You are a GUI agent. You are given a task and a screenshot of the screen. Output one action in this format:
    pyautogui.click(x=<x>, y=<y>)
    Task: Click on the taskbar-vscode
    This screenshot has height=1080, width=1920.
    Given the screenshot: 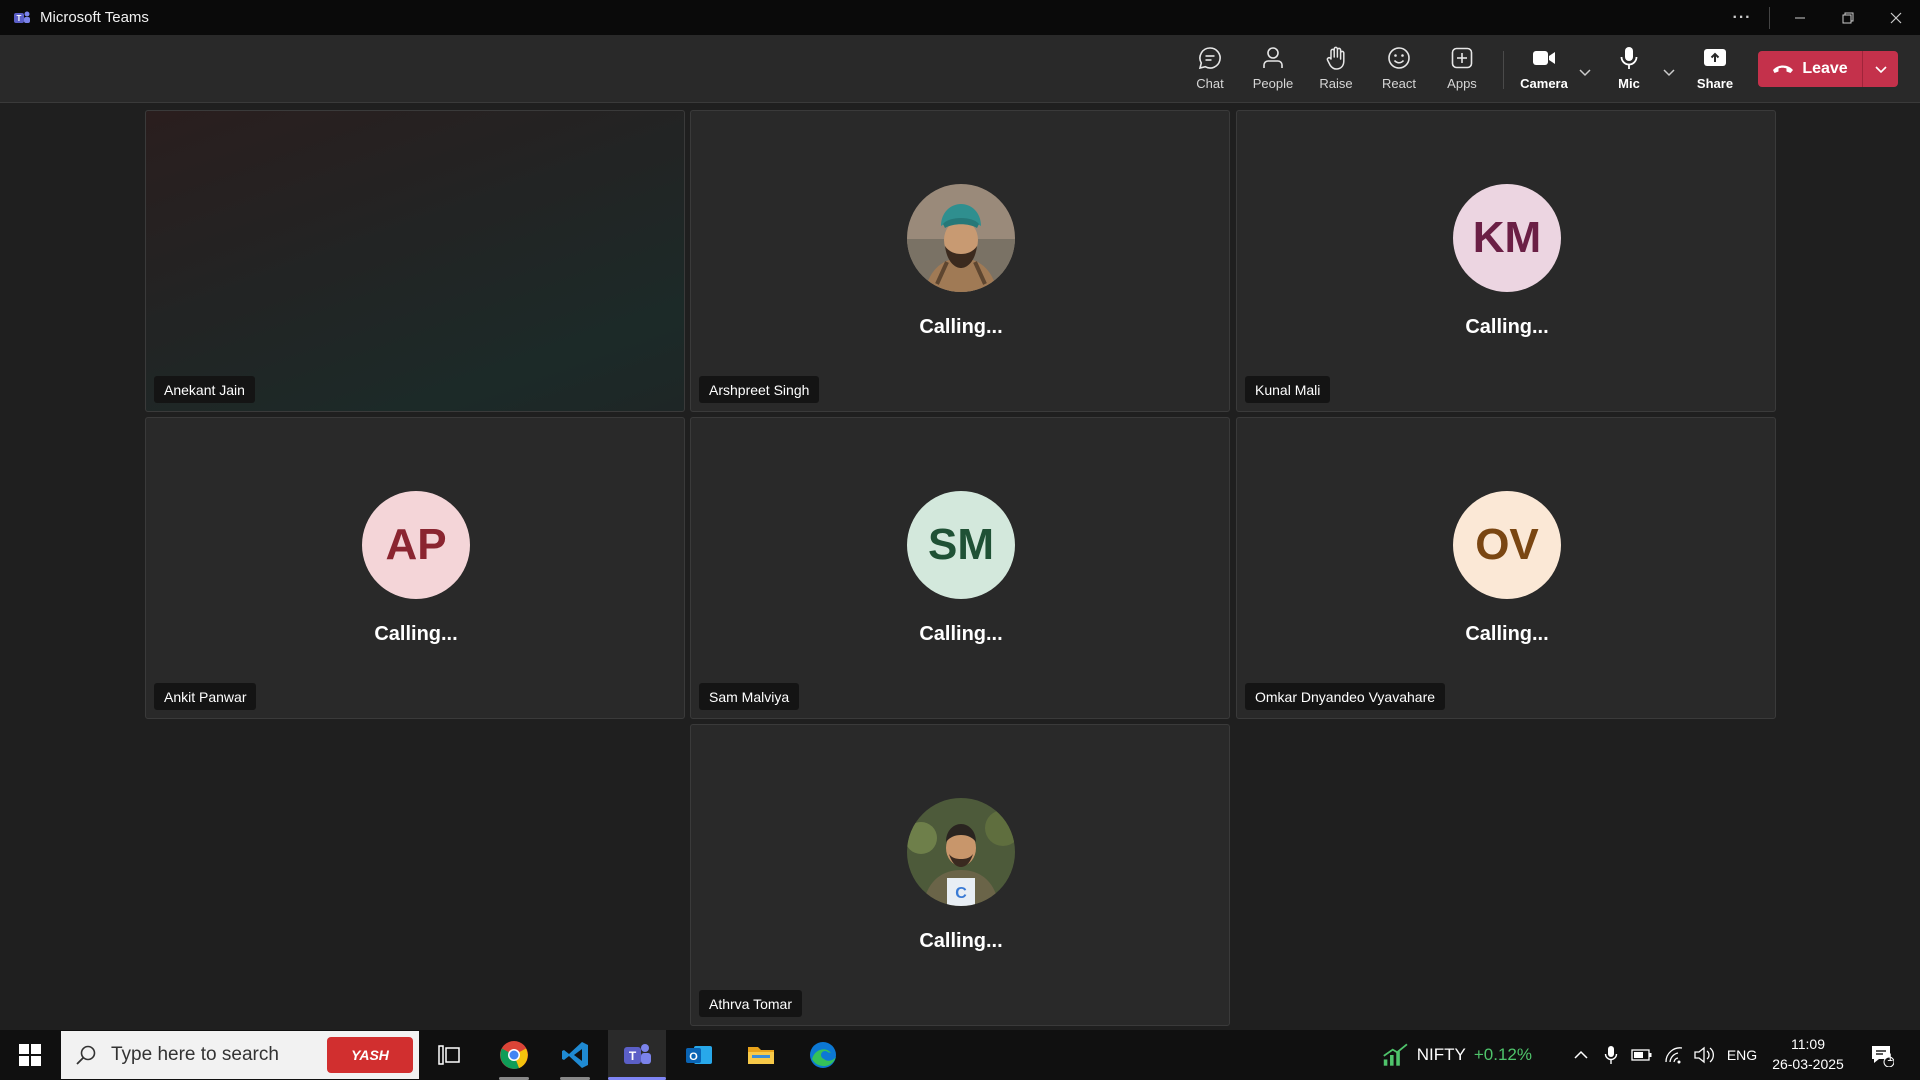 What is the action you would take?
    pyautogui.click(x=575, y=1055)
    